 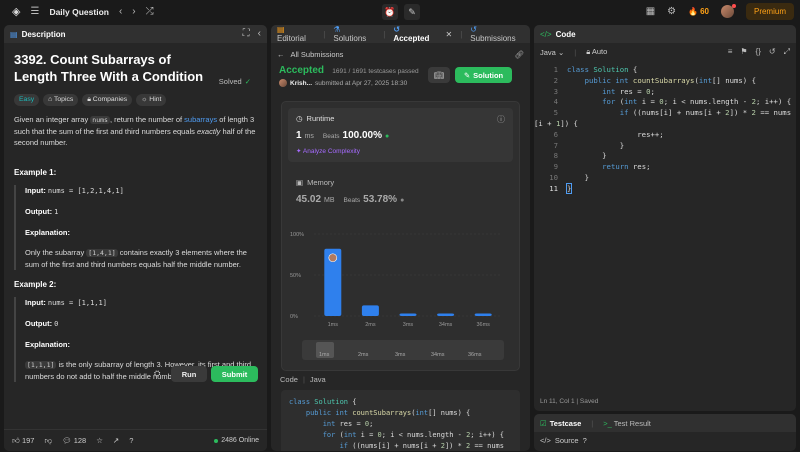 I want to click on memory-chip-icon: ▣, so click(x=300, y=182).